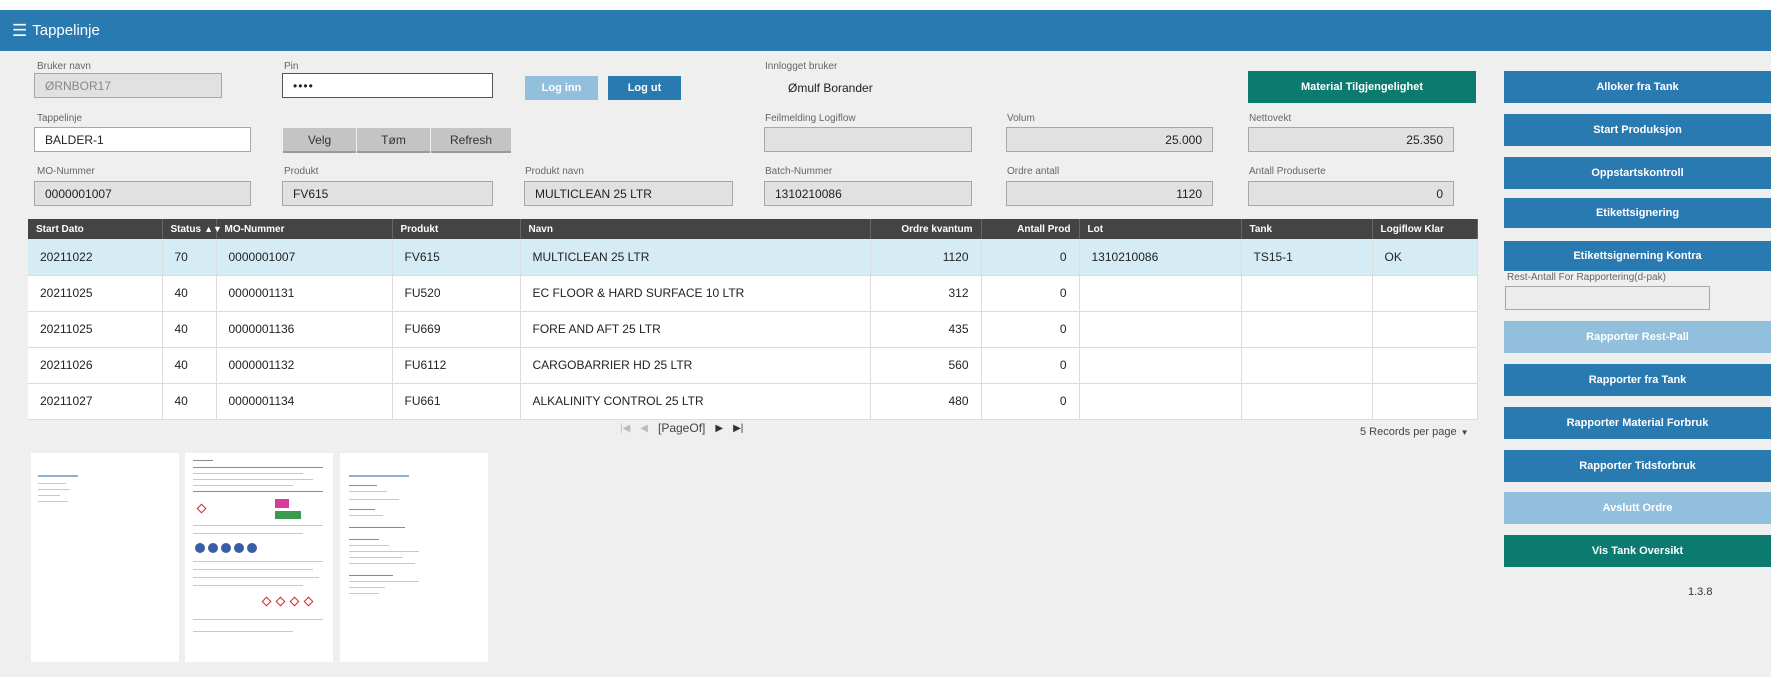 The image size is (1771, 677). Describe the element at coordinates (1637, 337) in the screenshot. I see `rapporter-rest-pall-button: Rapporter Rest-Pall` at that location.